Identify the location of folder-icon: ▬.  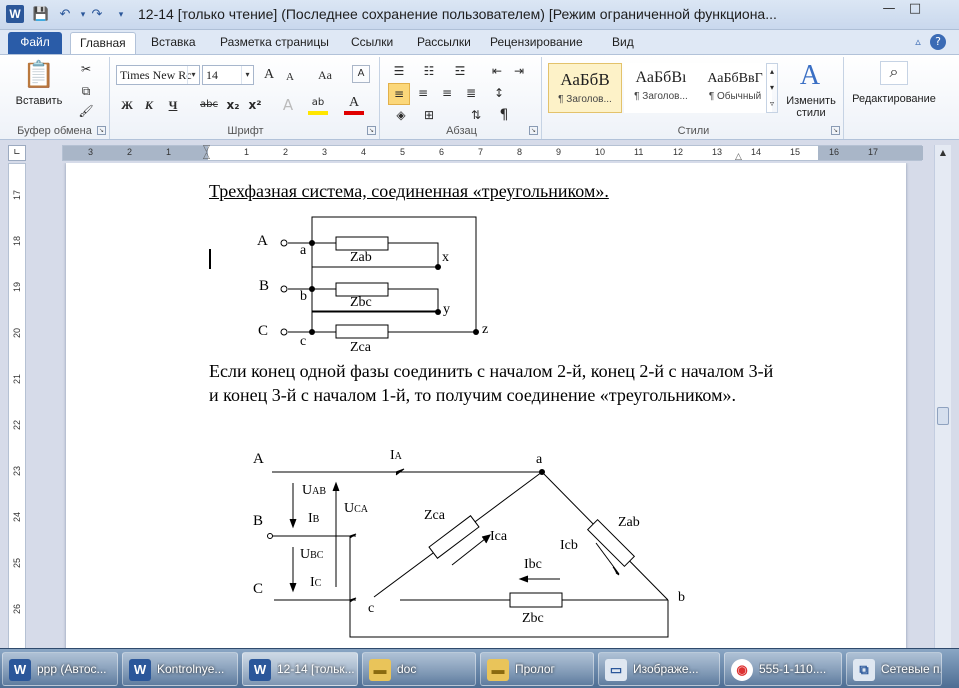
(498, 670).